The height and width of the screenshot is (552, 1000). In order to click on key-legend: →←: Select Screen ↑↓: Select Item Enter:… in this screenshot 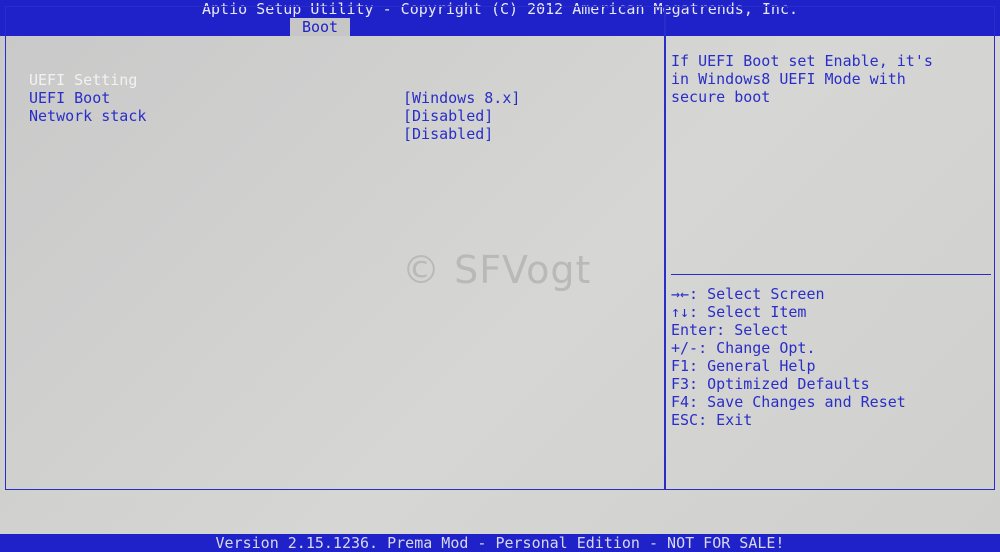, I will do `click(788, 357)`.